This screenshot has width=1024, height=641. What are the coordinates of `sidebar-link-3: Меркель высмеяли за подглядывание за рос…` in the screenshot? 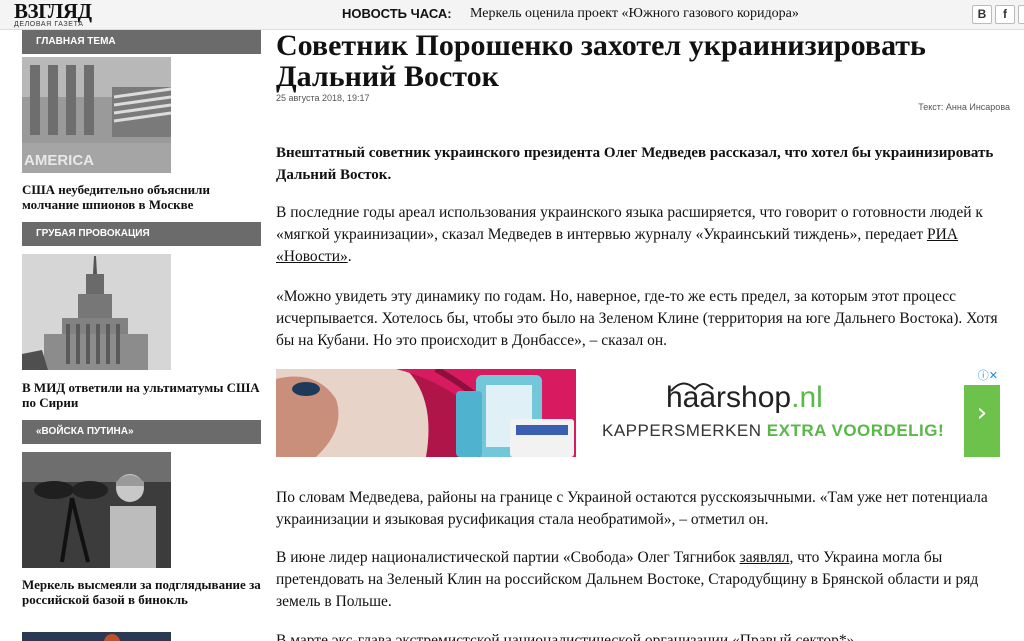 It's located at (142, 592).